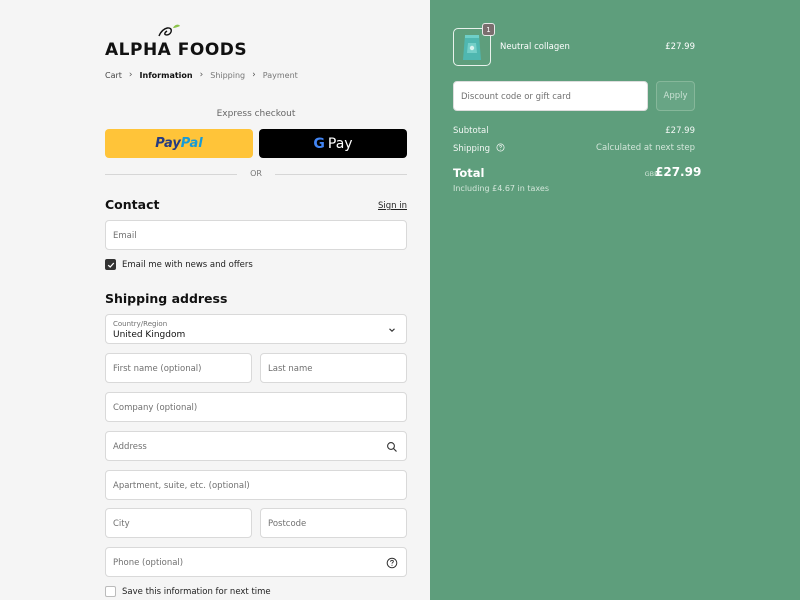  I want to click on newsletter-checkbox, so click(110, 264).